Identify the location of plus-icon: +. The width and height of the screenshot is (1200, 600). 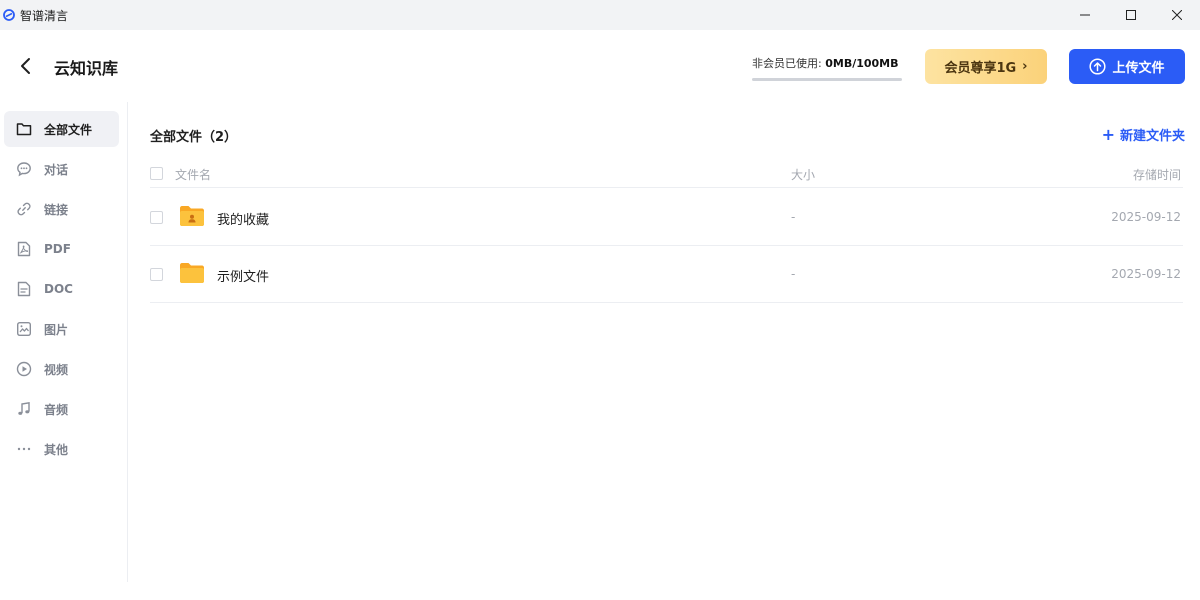
(1108, 134).